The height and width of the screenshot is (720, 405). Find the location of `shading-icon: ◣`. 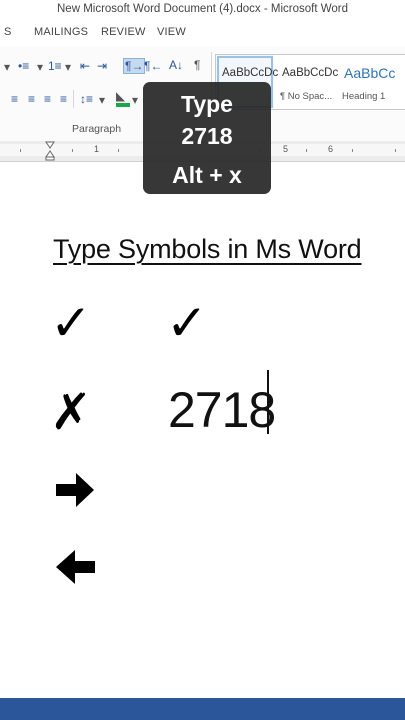

shading-icon: ◣ is located at coordinates (120, 96).